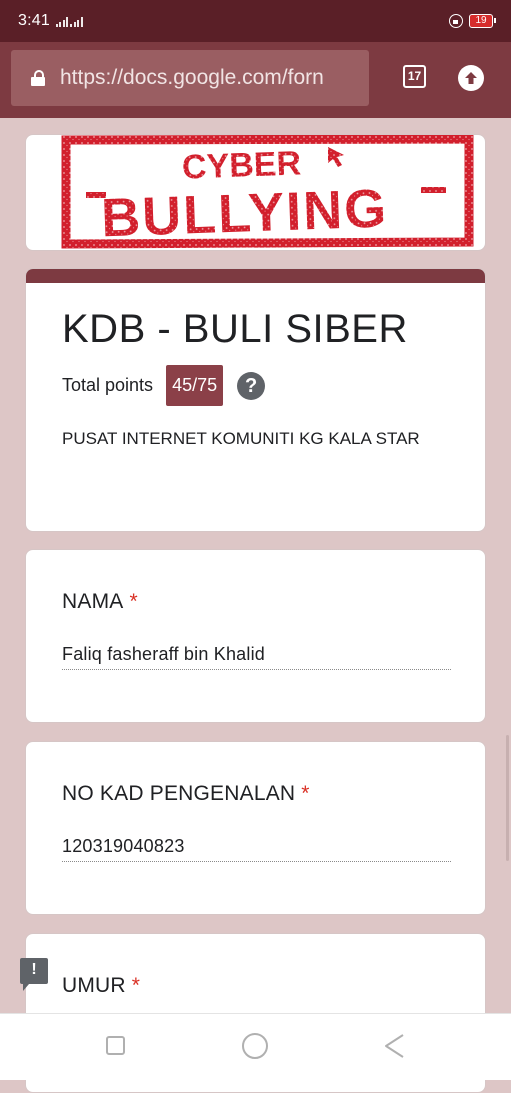 The height and width of the screenshot is (1093, 511). What do you see at coordinates (244, 213) in the screenshot?
I see `banner-line2: BULLYING` at bounding box center [244, 213].